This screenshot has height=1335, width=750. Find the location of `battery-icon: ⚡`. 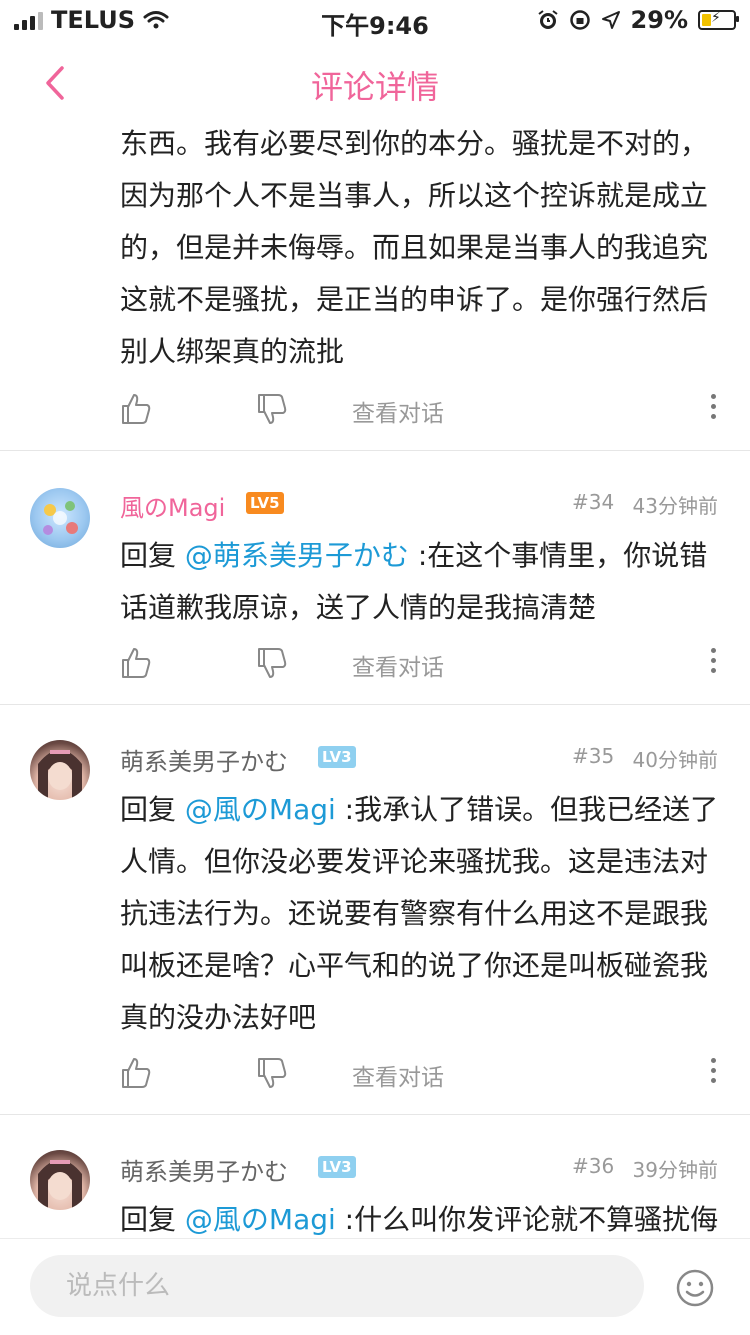

battery-icon: ⚡ is located at coordinates (718, 20).